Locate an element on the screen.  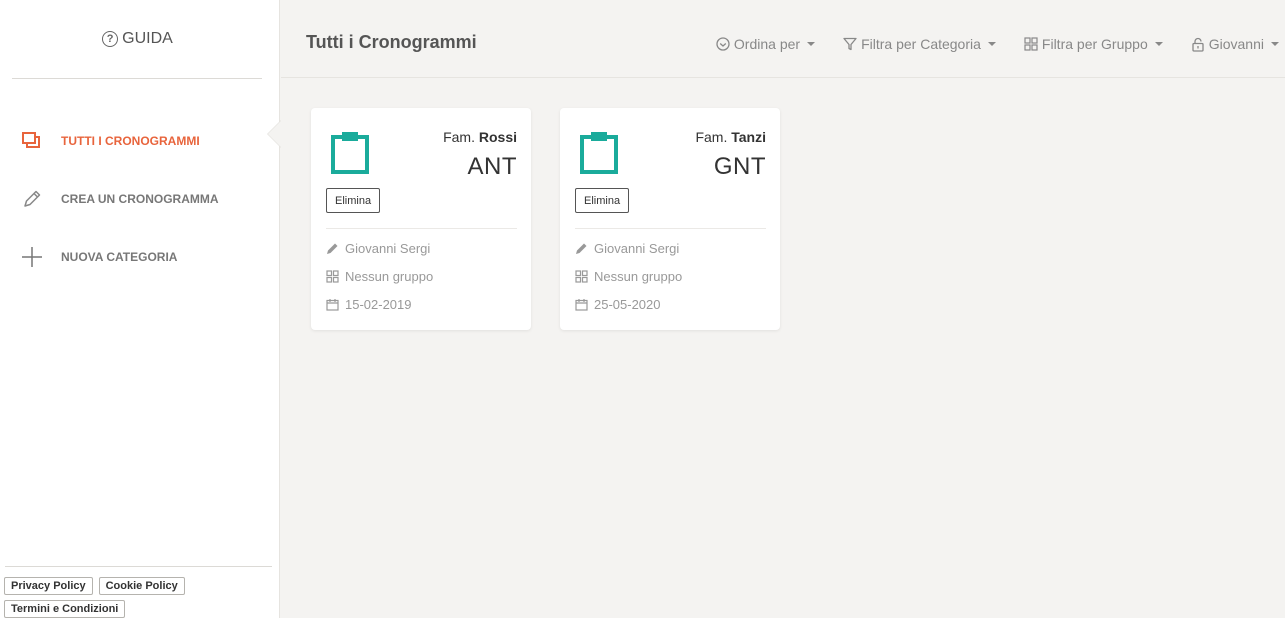
lock-icon is located at coordinates (1198, 44).